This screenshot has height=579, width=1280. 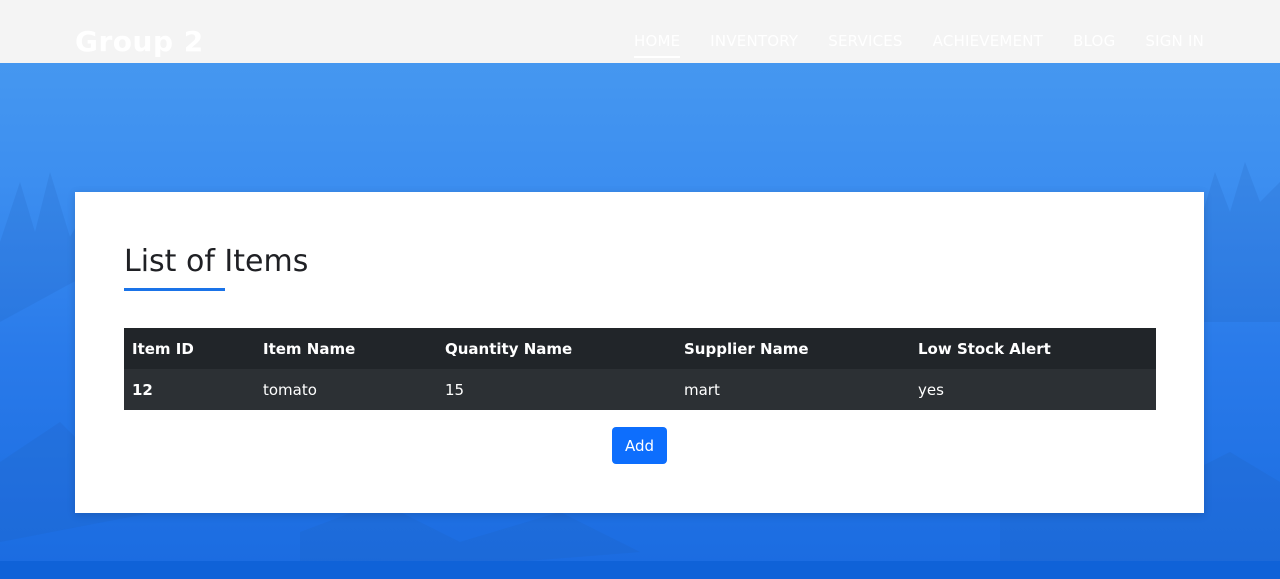 I want to click on cell-quantity: 15, so click(x=556, y=389).